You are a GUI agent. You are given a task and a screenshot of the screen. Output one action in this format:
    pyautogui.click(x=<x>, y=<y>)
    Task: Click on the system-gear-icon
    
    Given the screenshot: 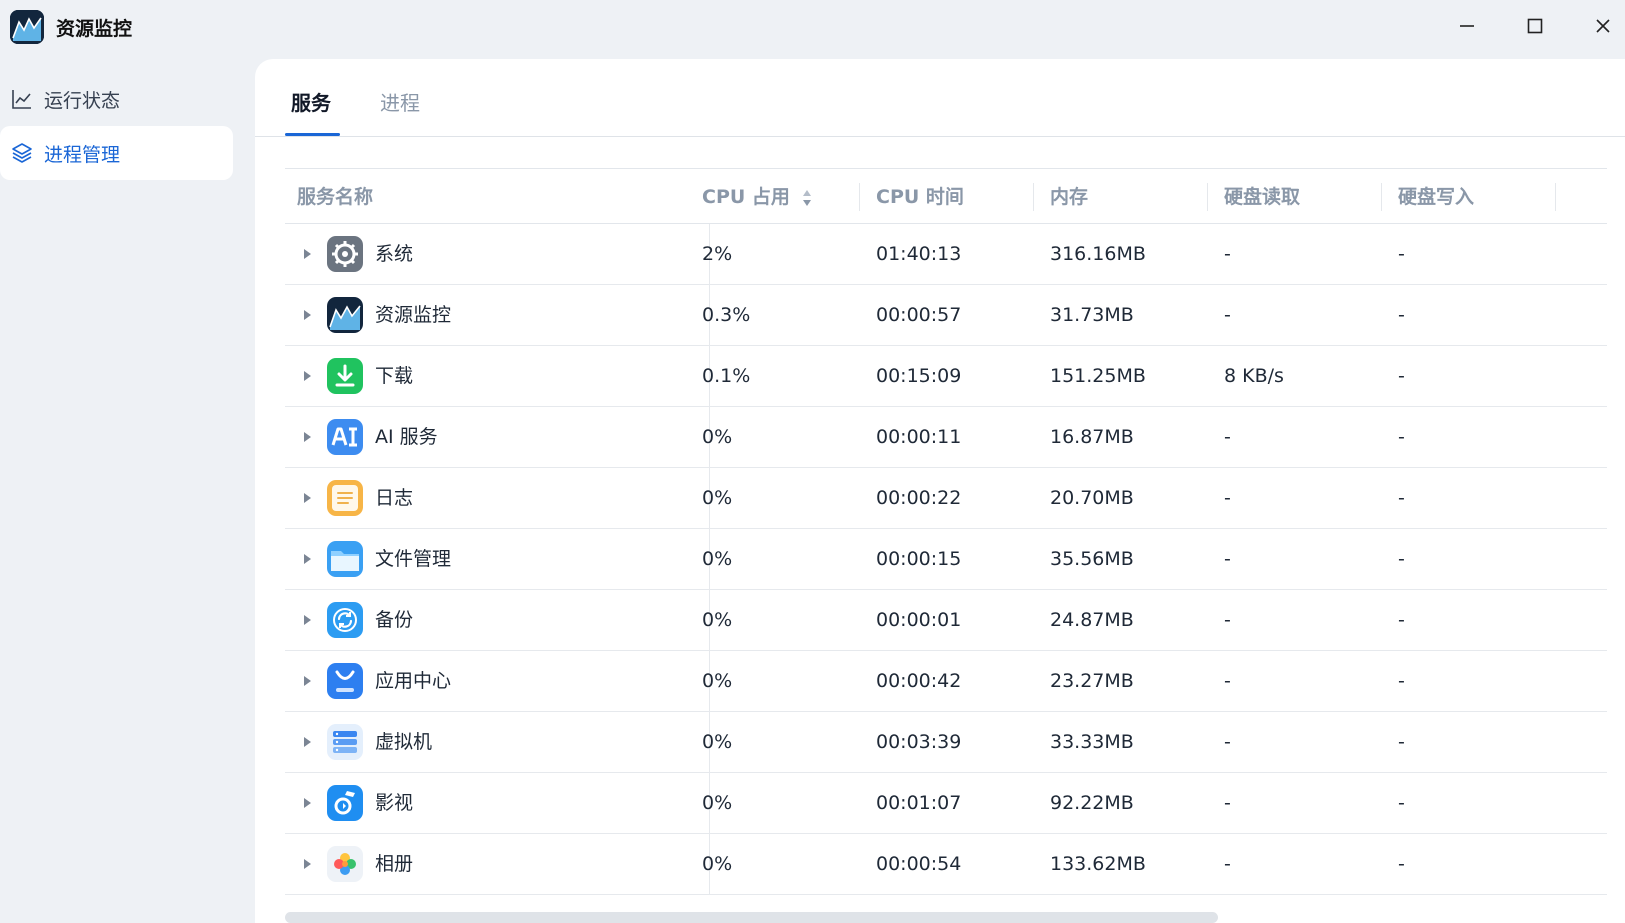 What is the action you would take?
    pyautogui.click(x=345, y=254)
    